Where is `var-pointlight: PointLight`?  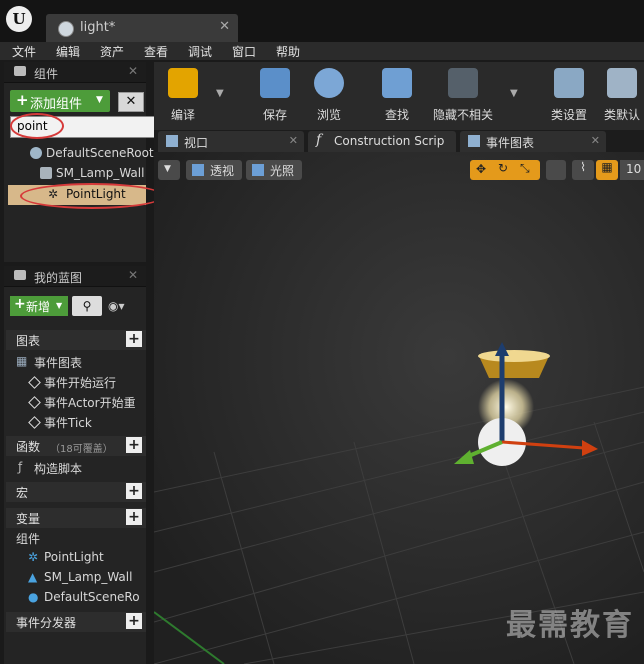
var-pointlight: PointLight is located at coordinates (74, 557).